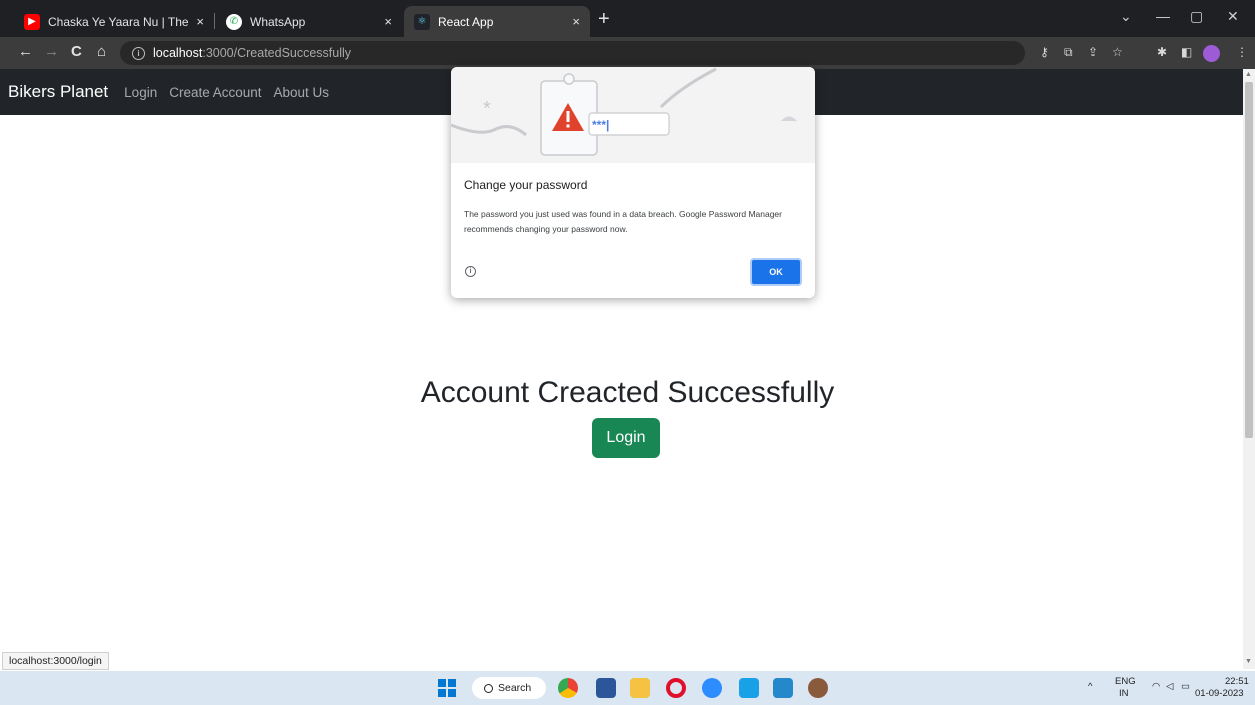 The width and height of the screenshot is (1255, 705). I want to click on dialog-title: Change your password, so click(526, 185).